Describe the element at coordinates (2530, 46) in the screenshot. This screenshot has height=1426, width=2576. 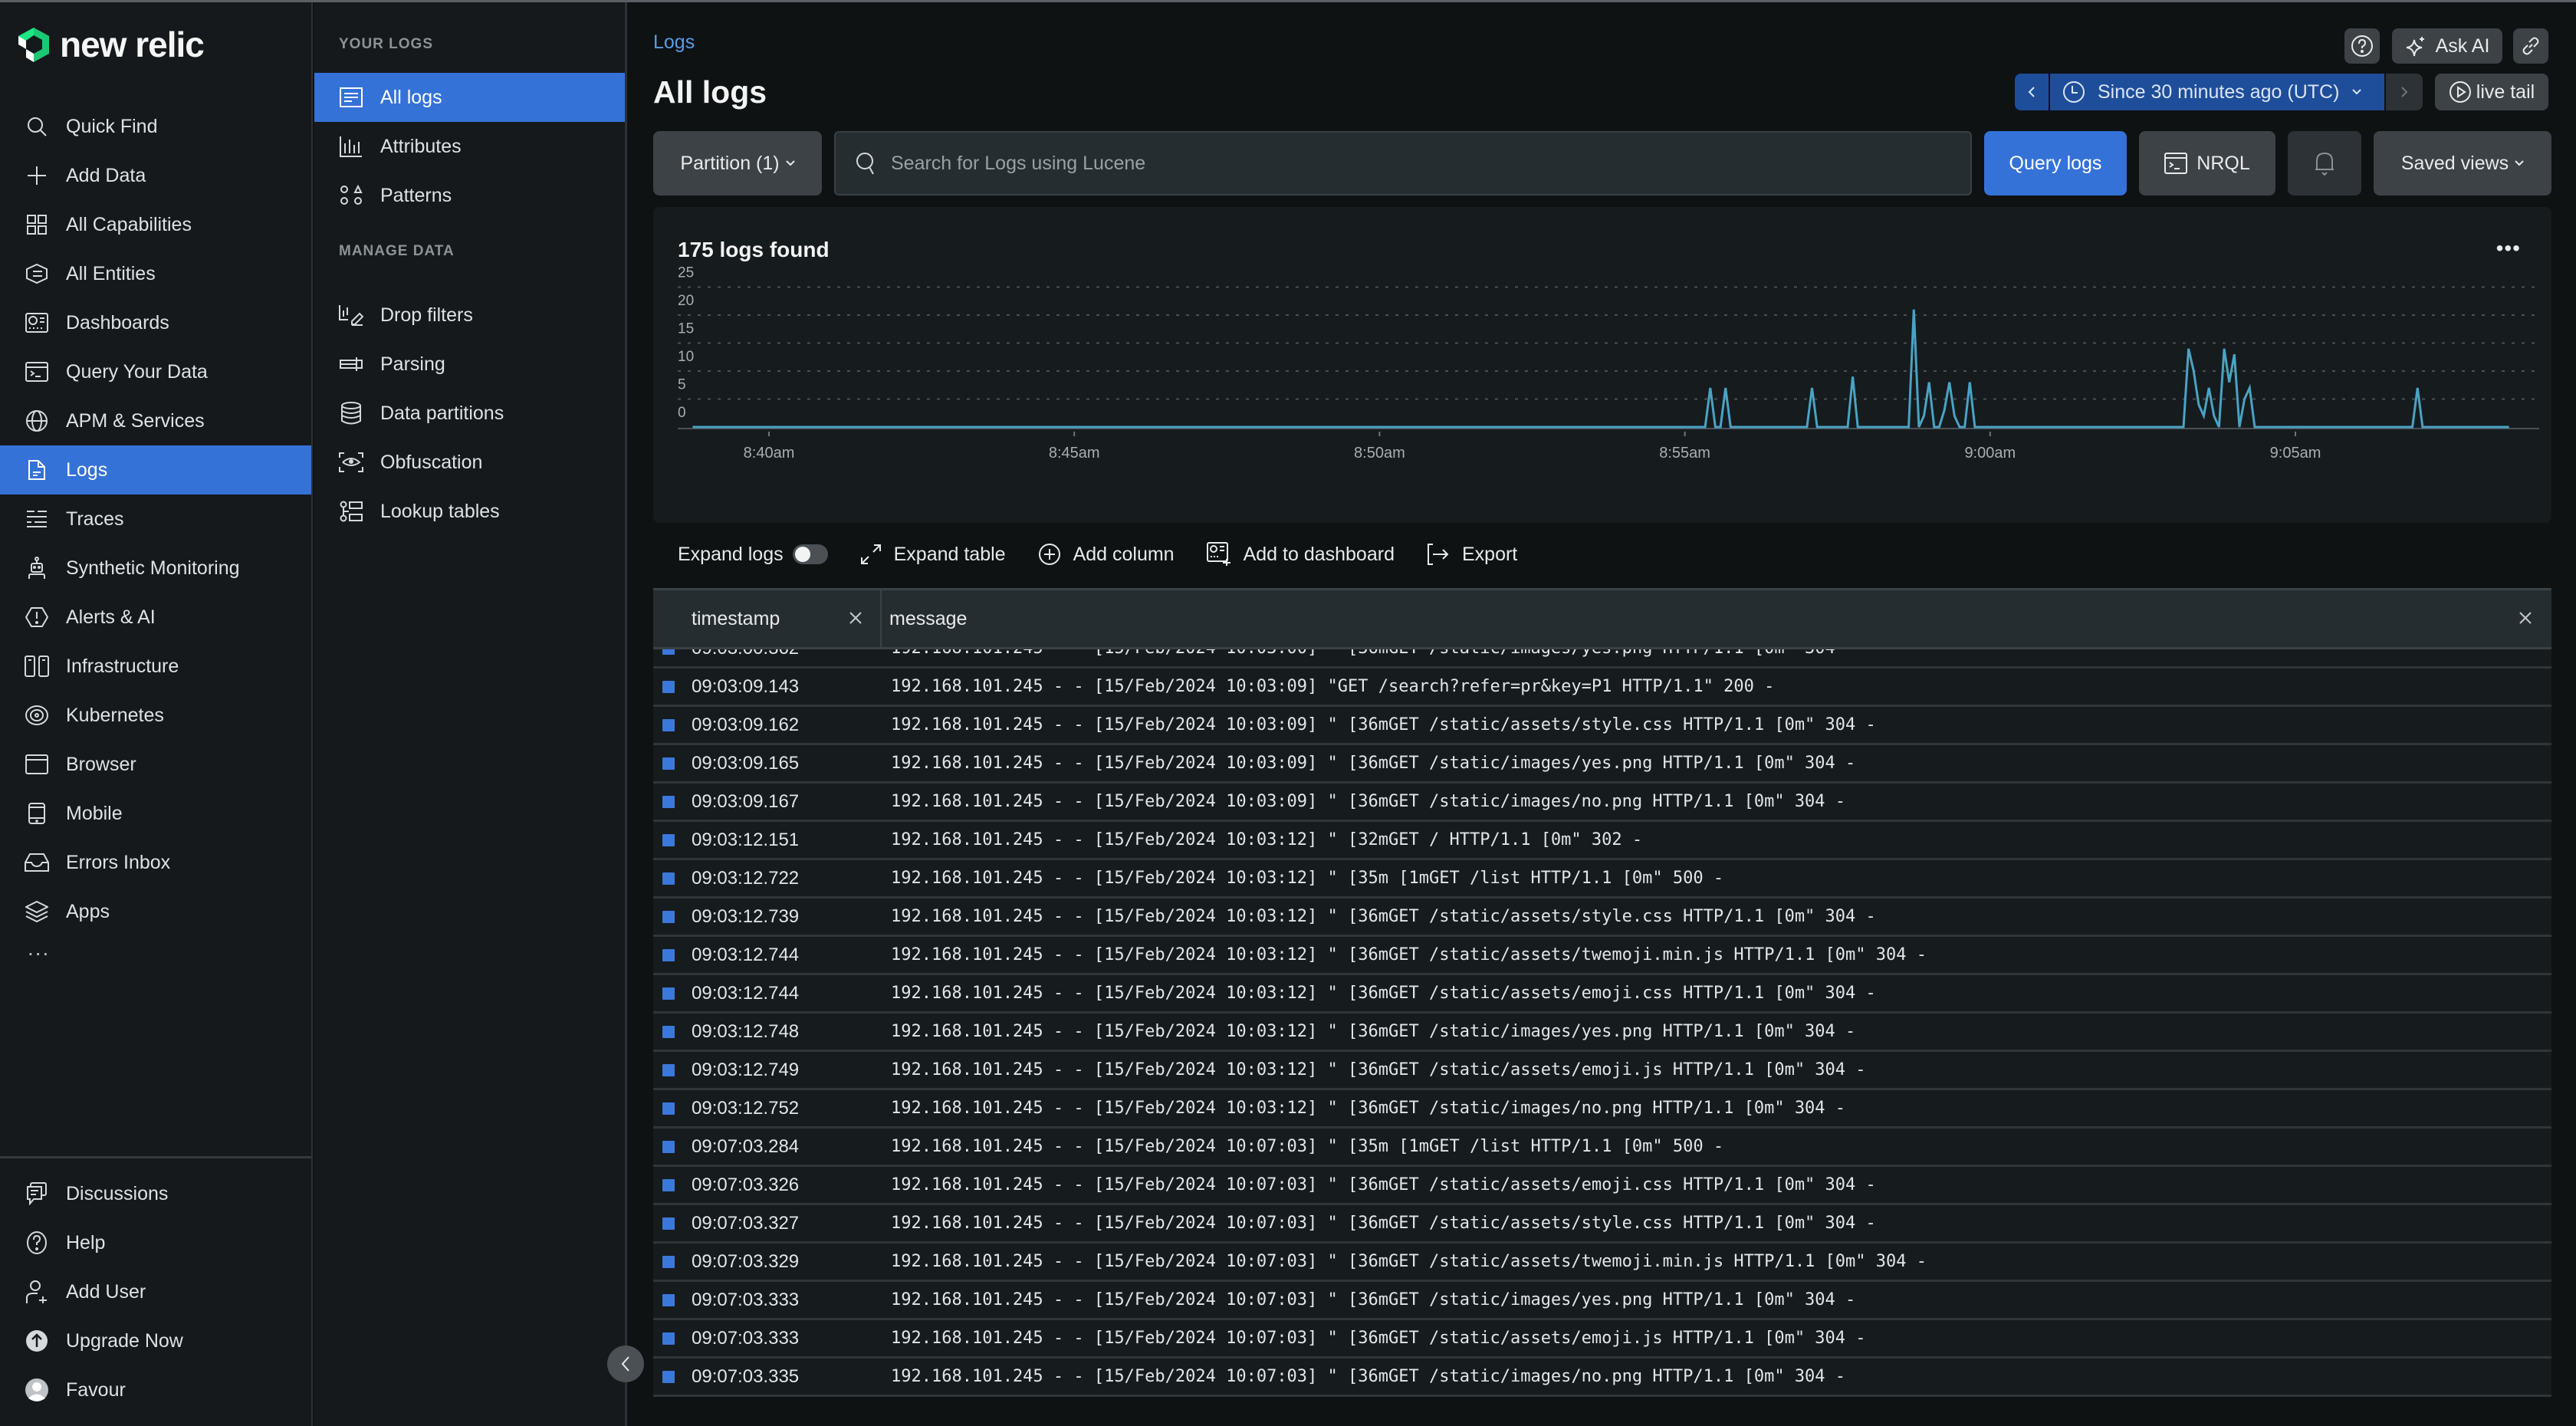
I see `copy-link-button` at that location.